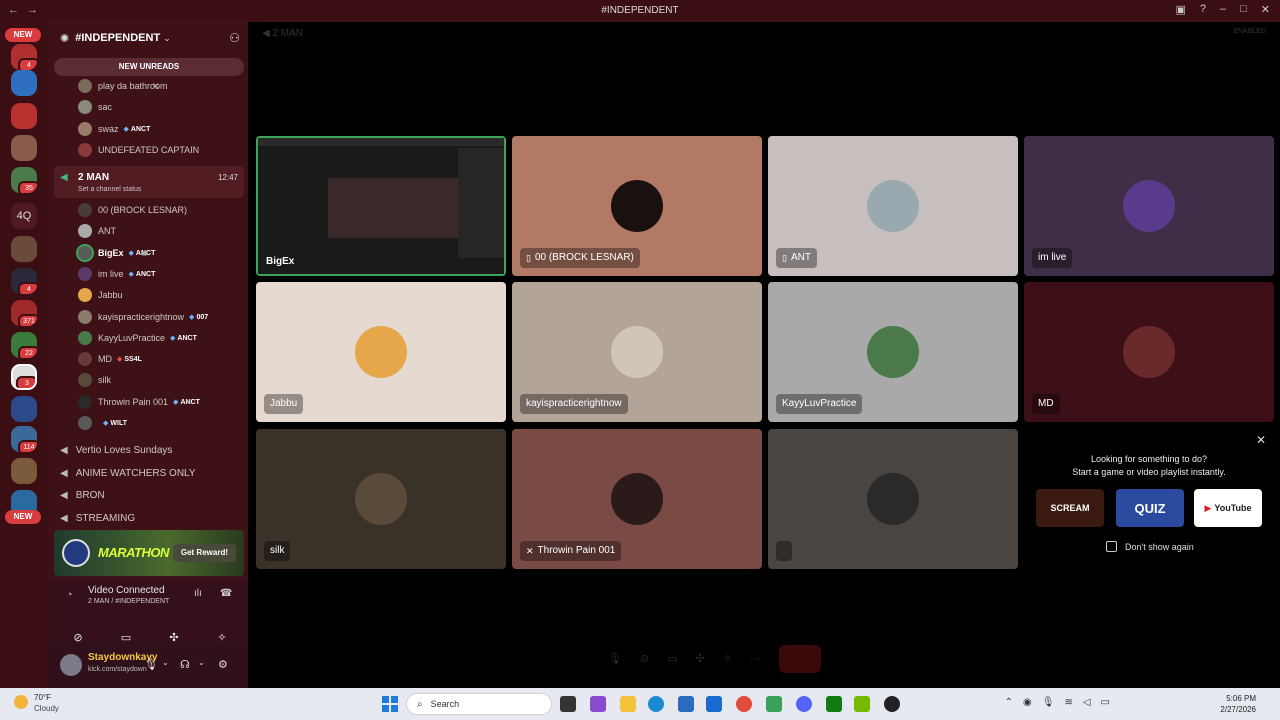 This screenshot has height=720, width=1280. I want to click on activity-scream: SCREAM, so click(1070, 508).